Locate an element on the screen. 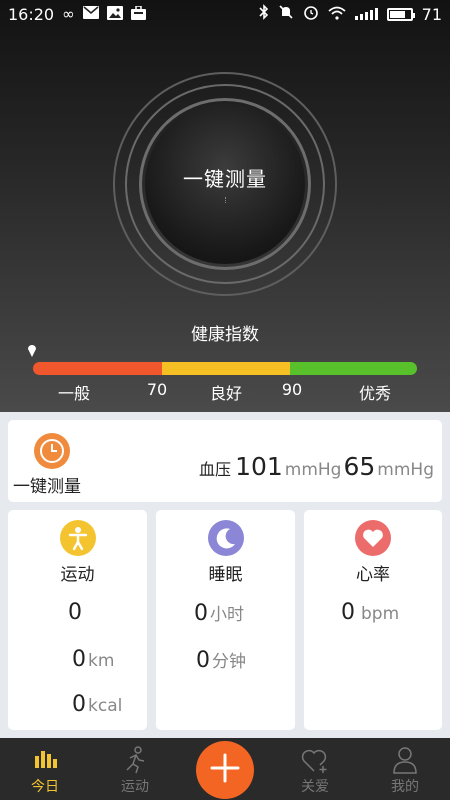 This screenshot has width=450, height=800. heart-rate-bpm: 0 bpm is located at coordinates (370, 612).